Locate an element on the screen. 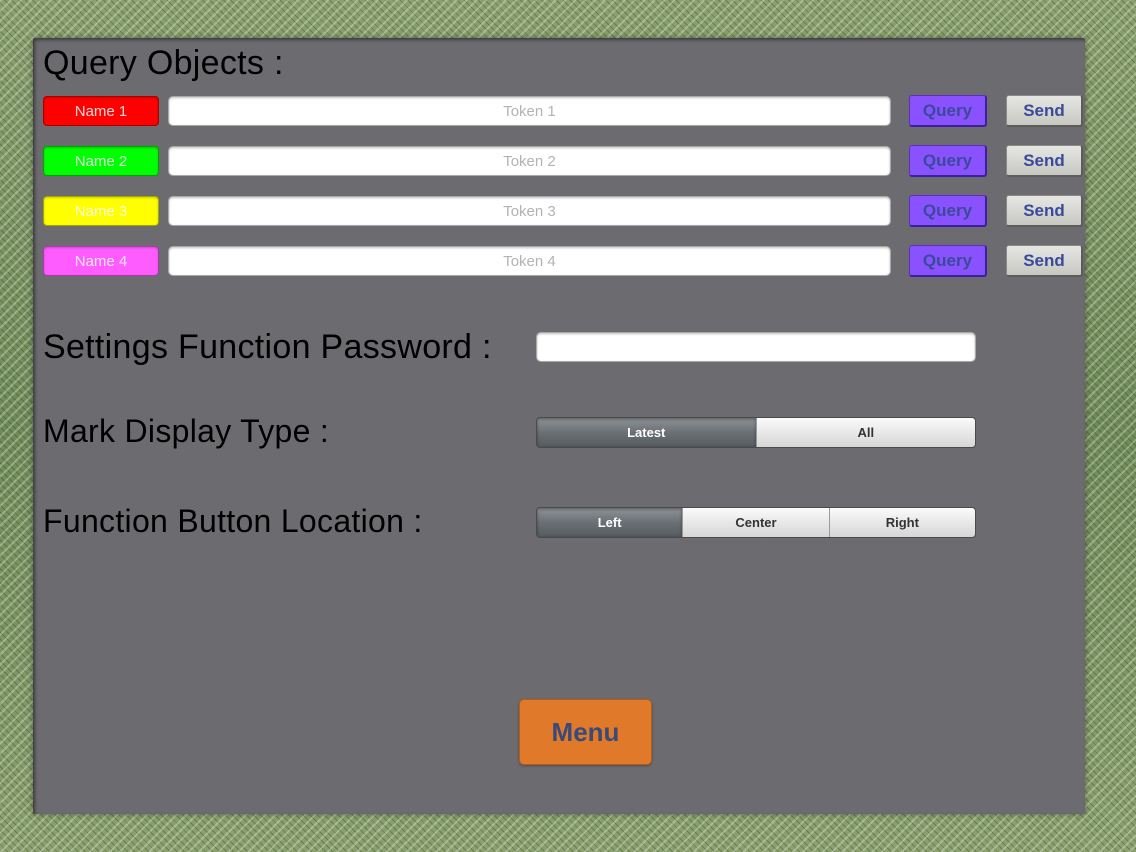 This screenshot has width=1136, height=852. send-button-3: Send is located at coordinates (1044, 211).